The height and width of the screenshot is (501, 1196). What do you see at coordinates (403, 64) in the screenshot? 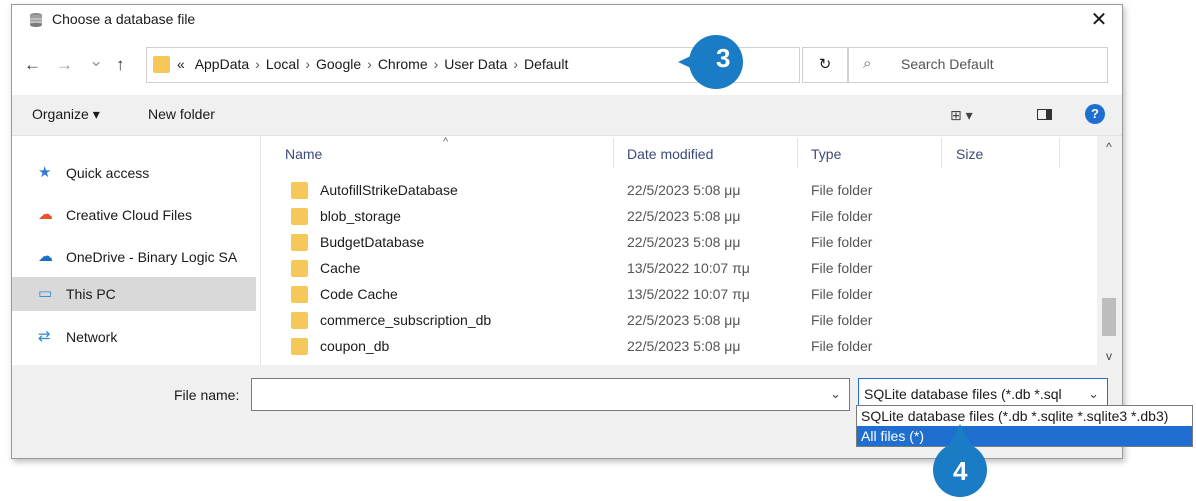
I see `breadcrumb-chrome: Chrome` at bounding box center [403, 64].